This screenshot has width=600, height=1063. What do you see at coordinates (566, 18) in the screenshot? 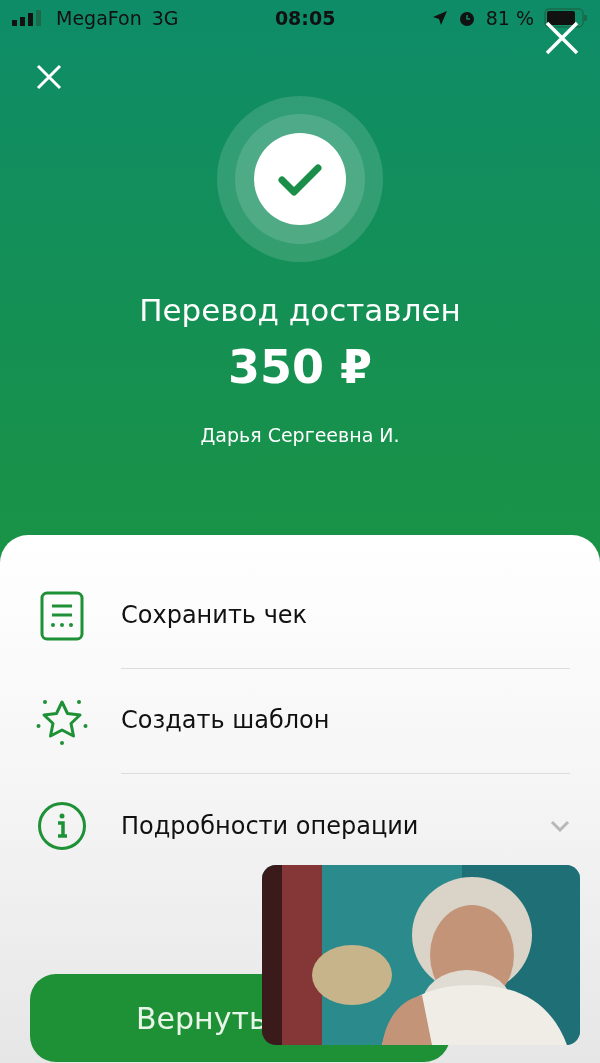
I see `battery-icon` at bounding box center [566, 18].